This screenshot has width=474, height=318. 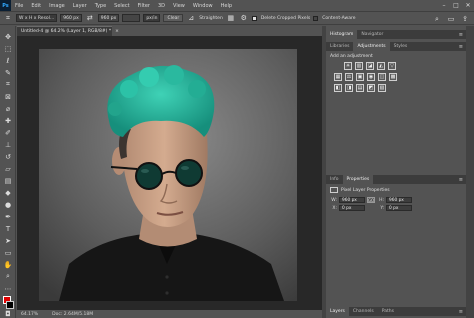 I want to click on document-tab: Untitled-4 @ 64.2% (Layer 1, RGB/8#) * ×, so click(x=68, y=31).